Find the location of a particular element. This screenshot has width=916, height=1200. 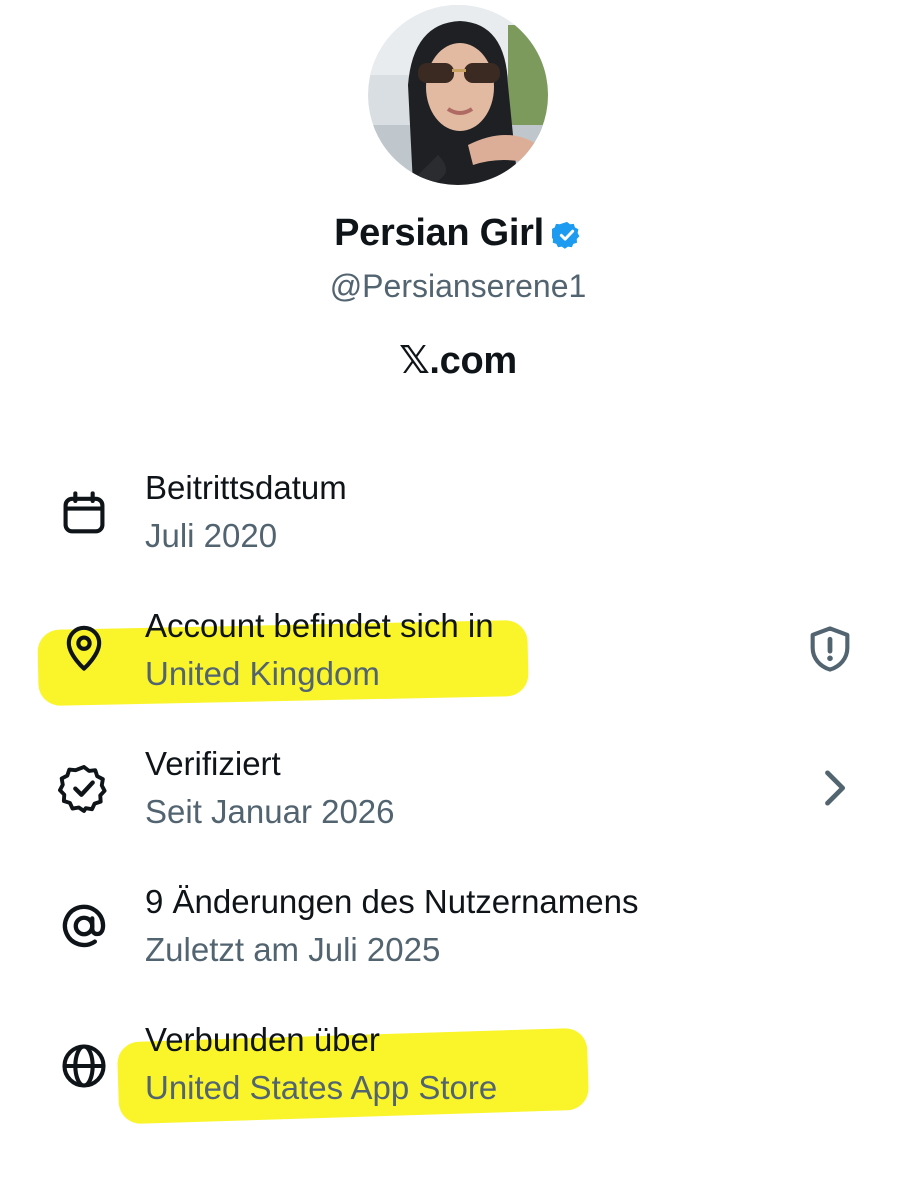

profile-avatar is located at coordinates (458, 95).